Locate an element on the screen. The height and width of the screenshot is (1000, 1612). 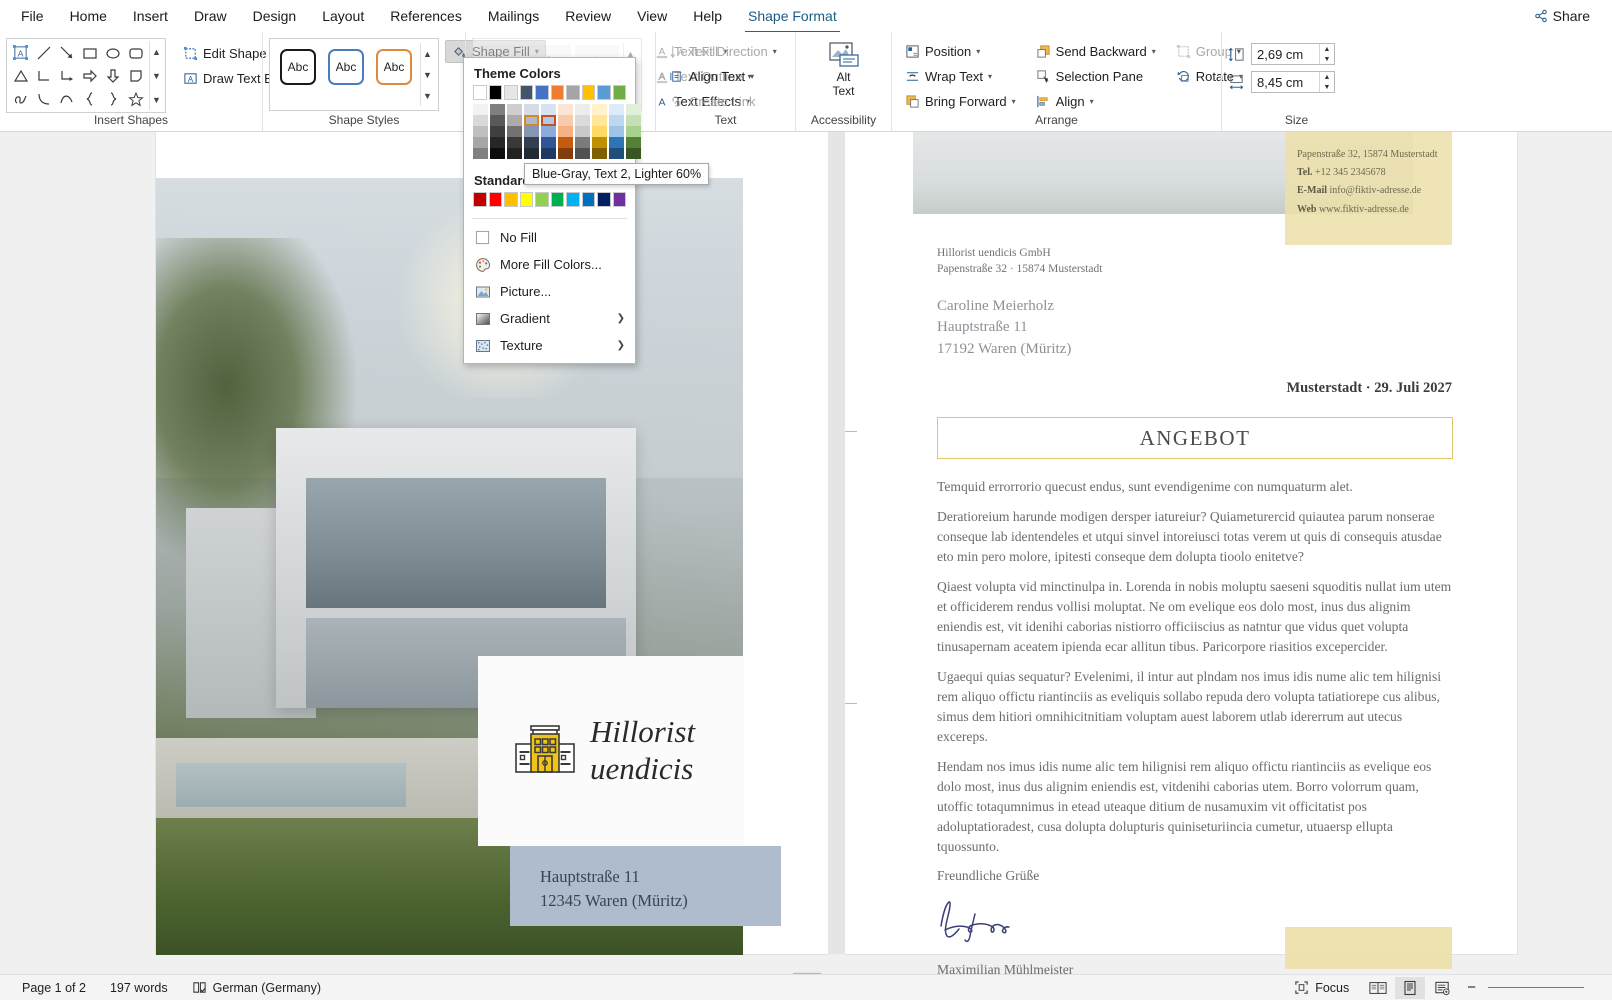
stepper-up-icon: ▲ is located at coordinates (1327, 49).